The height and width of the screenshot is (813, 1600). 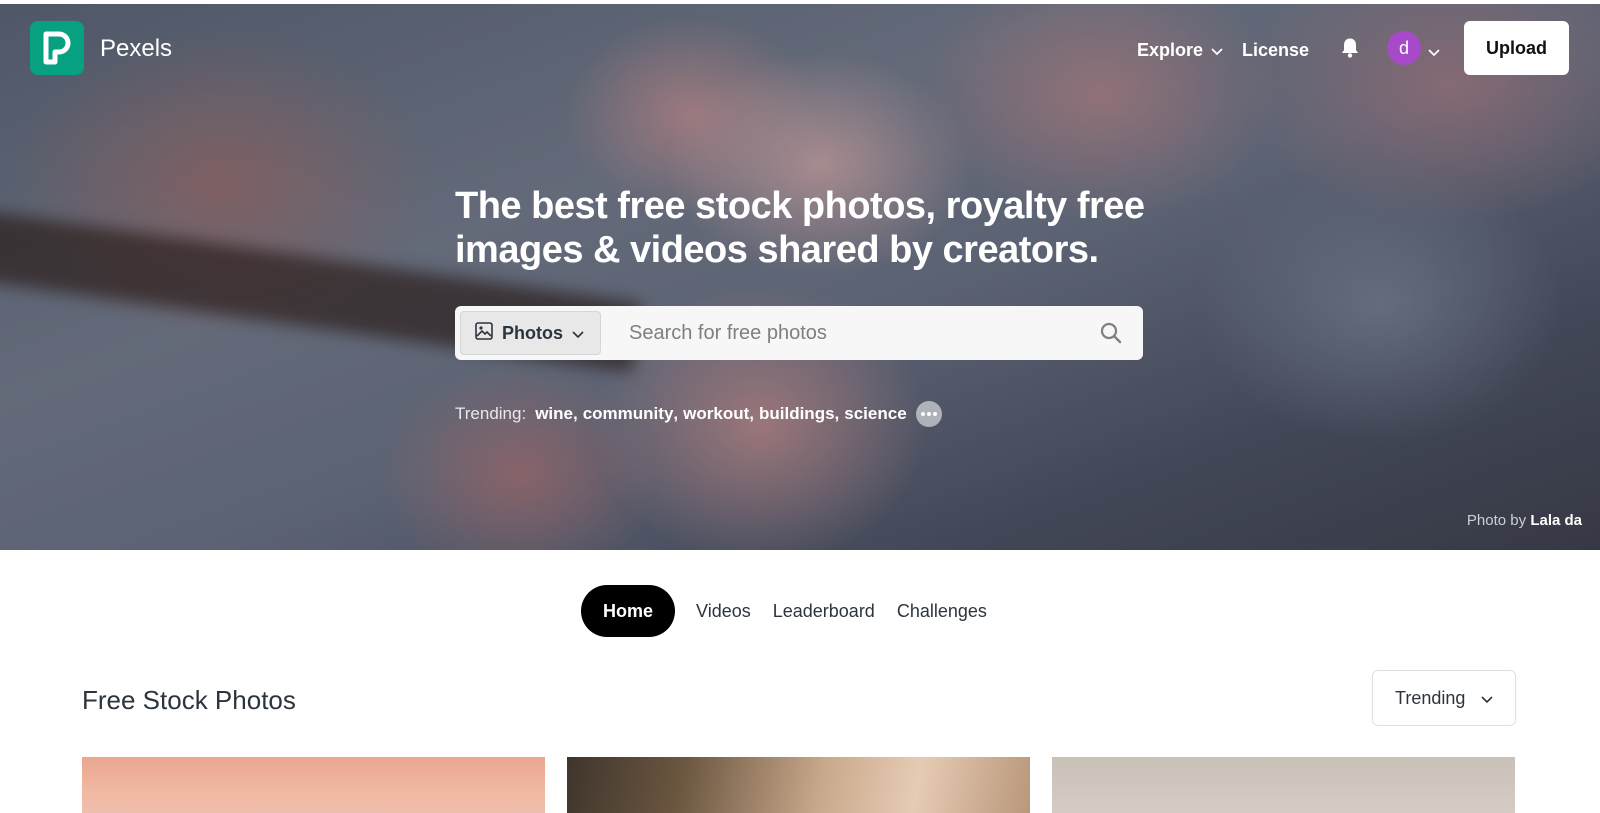 What do you see at coordinates (628, 414) in the screenshot?
I see `trending-tag: community` at bounding box center [628, 414].